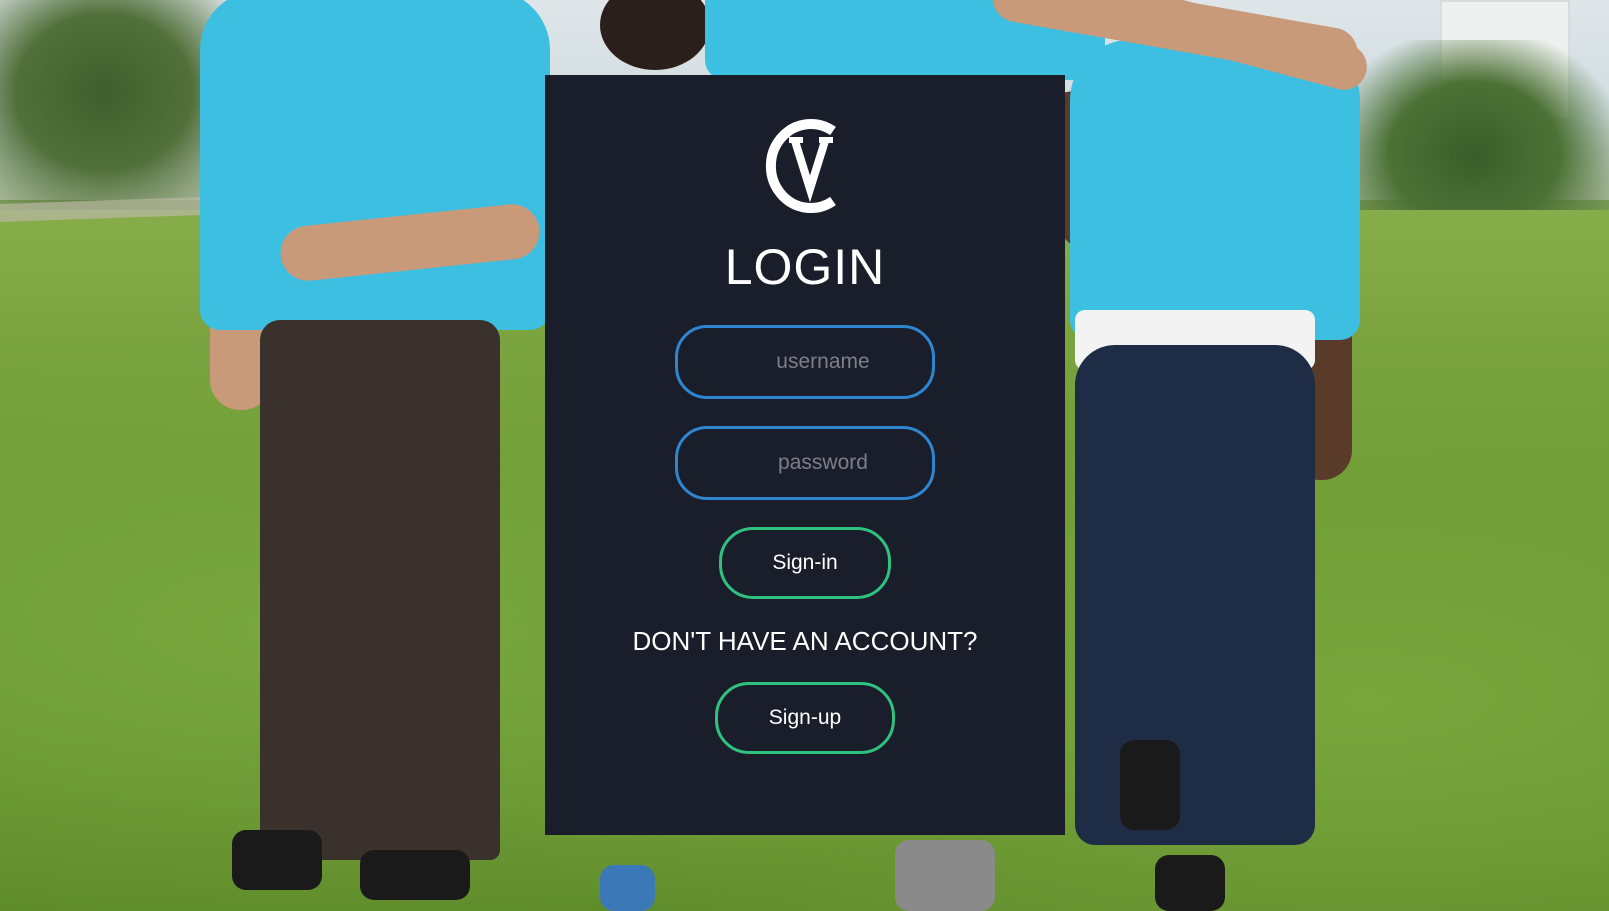 This screenshot has height=911, width=1609. What do you see at coordinates (1474, 135) in the screenshot?
I see `background-trees-right` at bounding box center [1474, 135].